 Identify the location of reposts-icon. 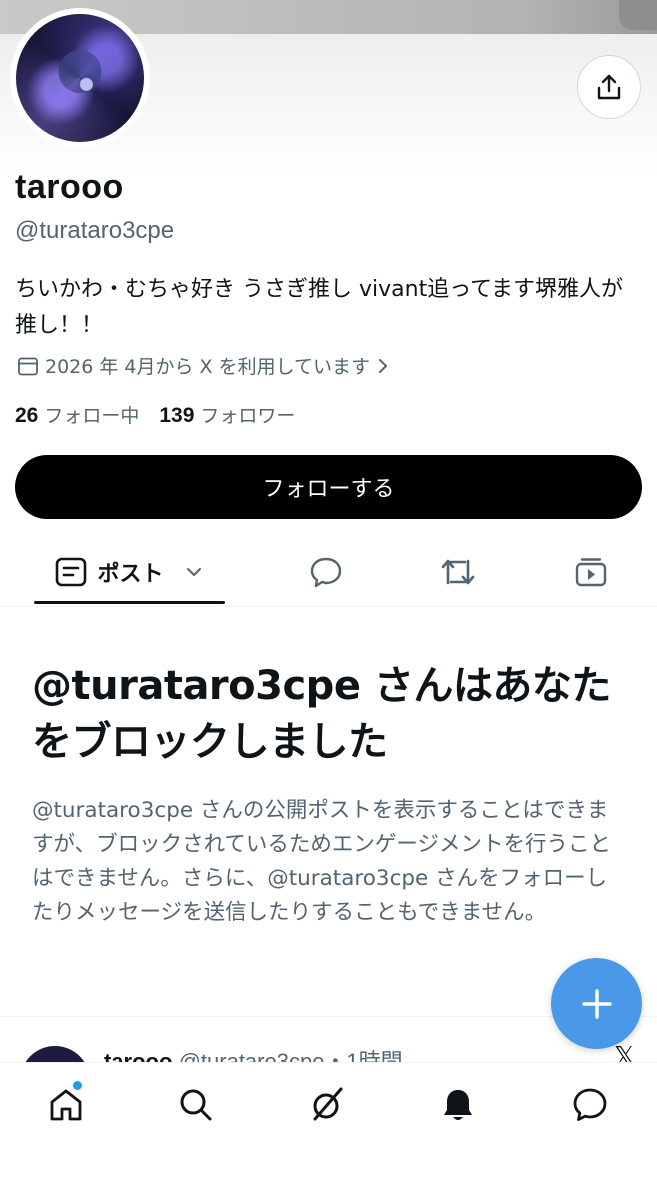
(458, 572).